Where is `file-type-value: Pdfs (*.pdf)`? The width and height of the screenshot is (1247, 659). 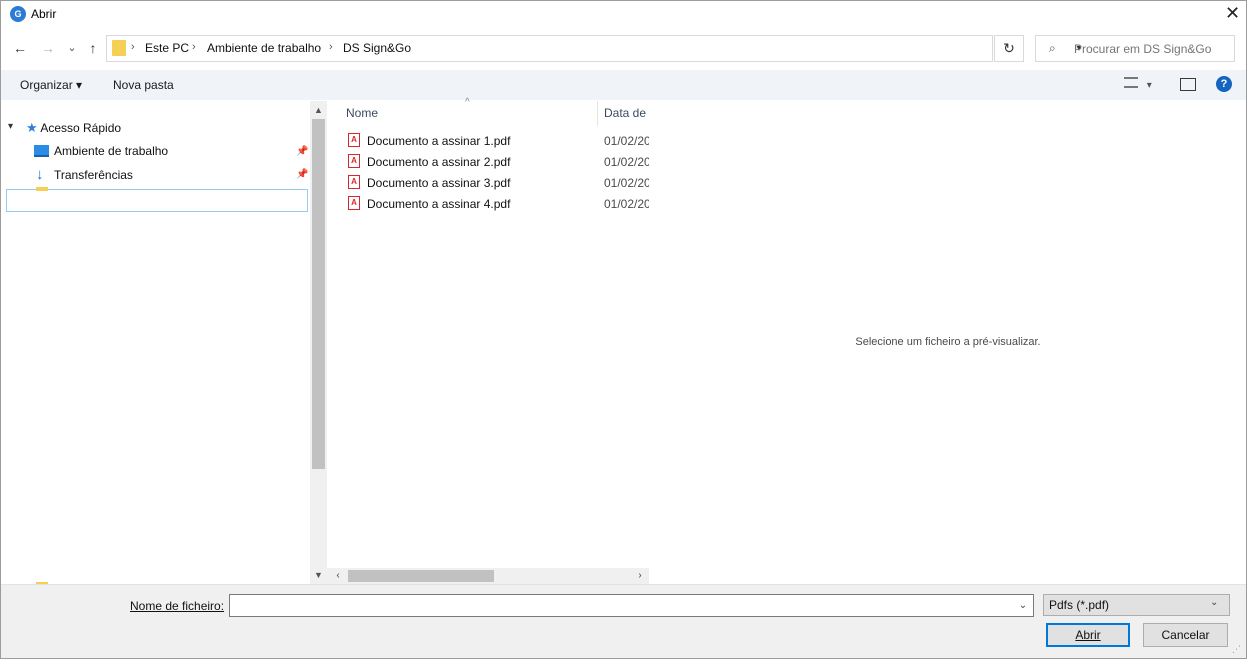
file-type-value: Pdfs (*.pdf) is located at coordinates (1079, 605).